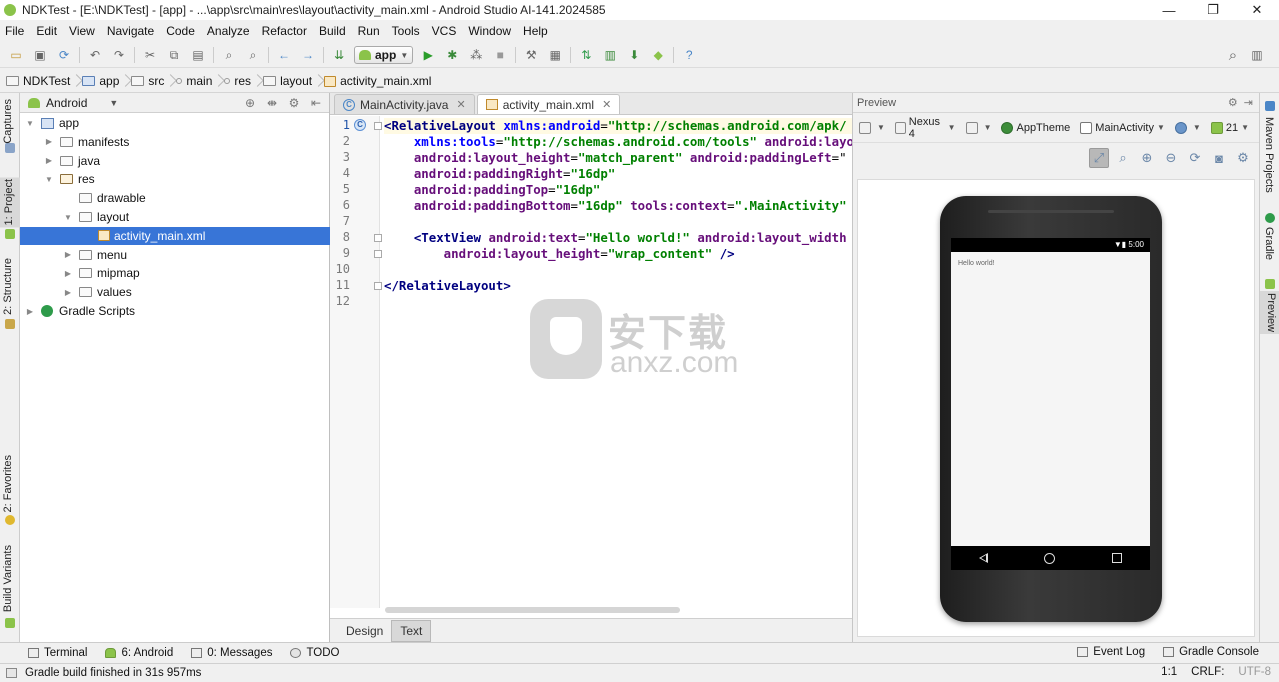 The width and height of the screenshot is (1279, 682). I want to click on minimize-button: —, so click(1169, 10).